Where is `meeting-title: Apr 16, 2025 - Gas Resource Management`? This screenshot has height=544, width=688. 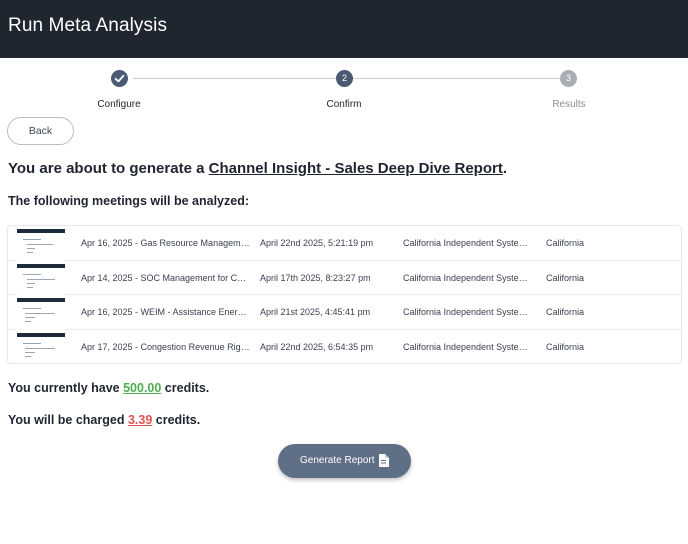
meeting-title: Apr 16, 2025 - Gas Resource Management is located at coordinates (166, 243).